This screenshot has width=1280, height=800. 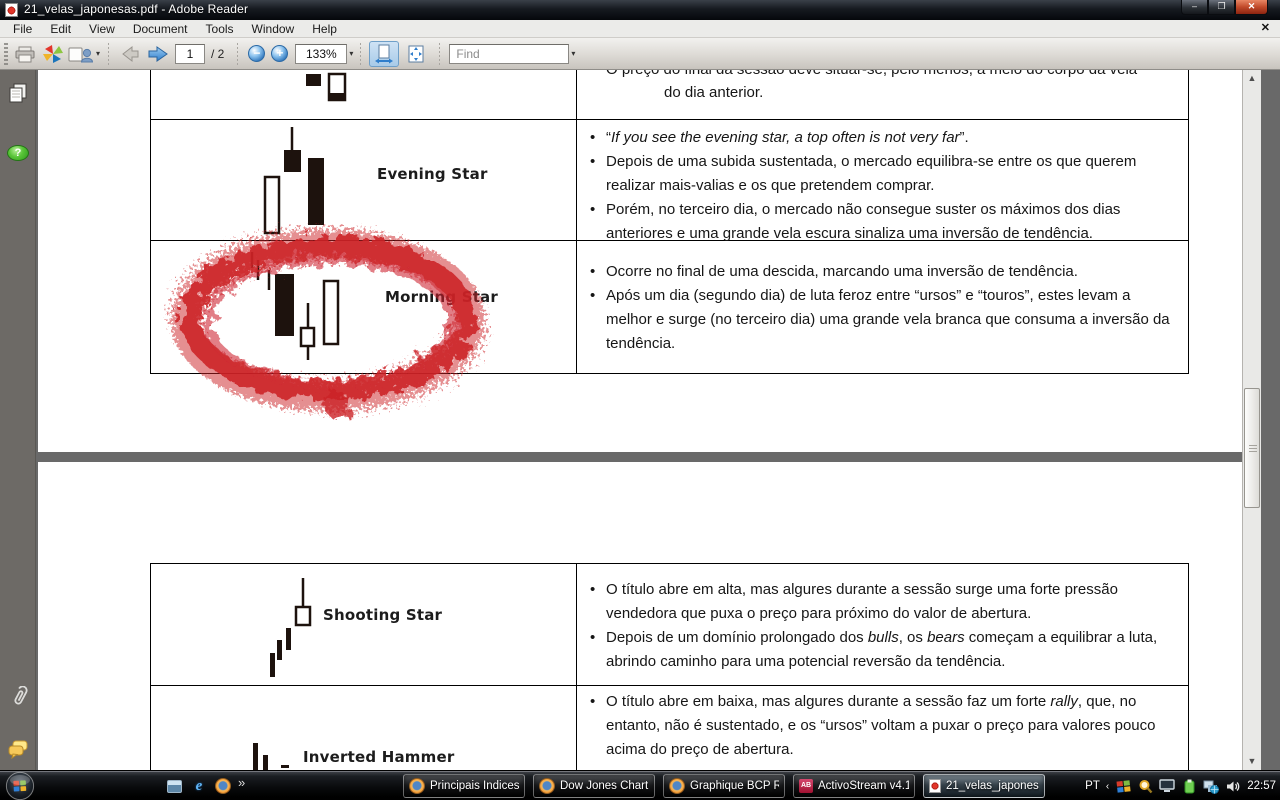 I want to click on page-count-label: / 2, so click(x=218, y=53).